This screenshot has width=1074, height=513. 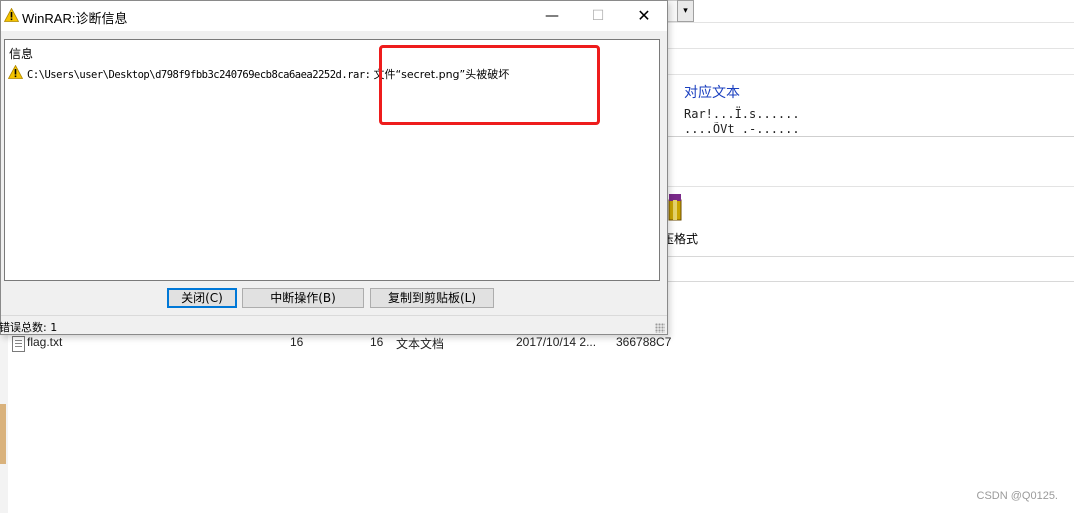 I want to click on red-highlight-annotation, so click(x=489, y=85).